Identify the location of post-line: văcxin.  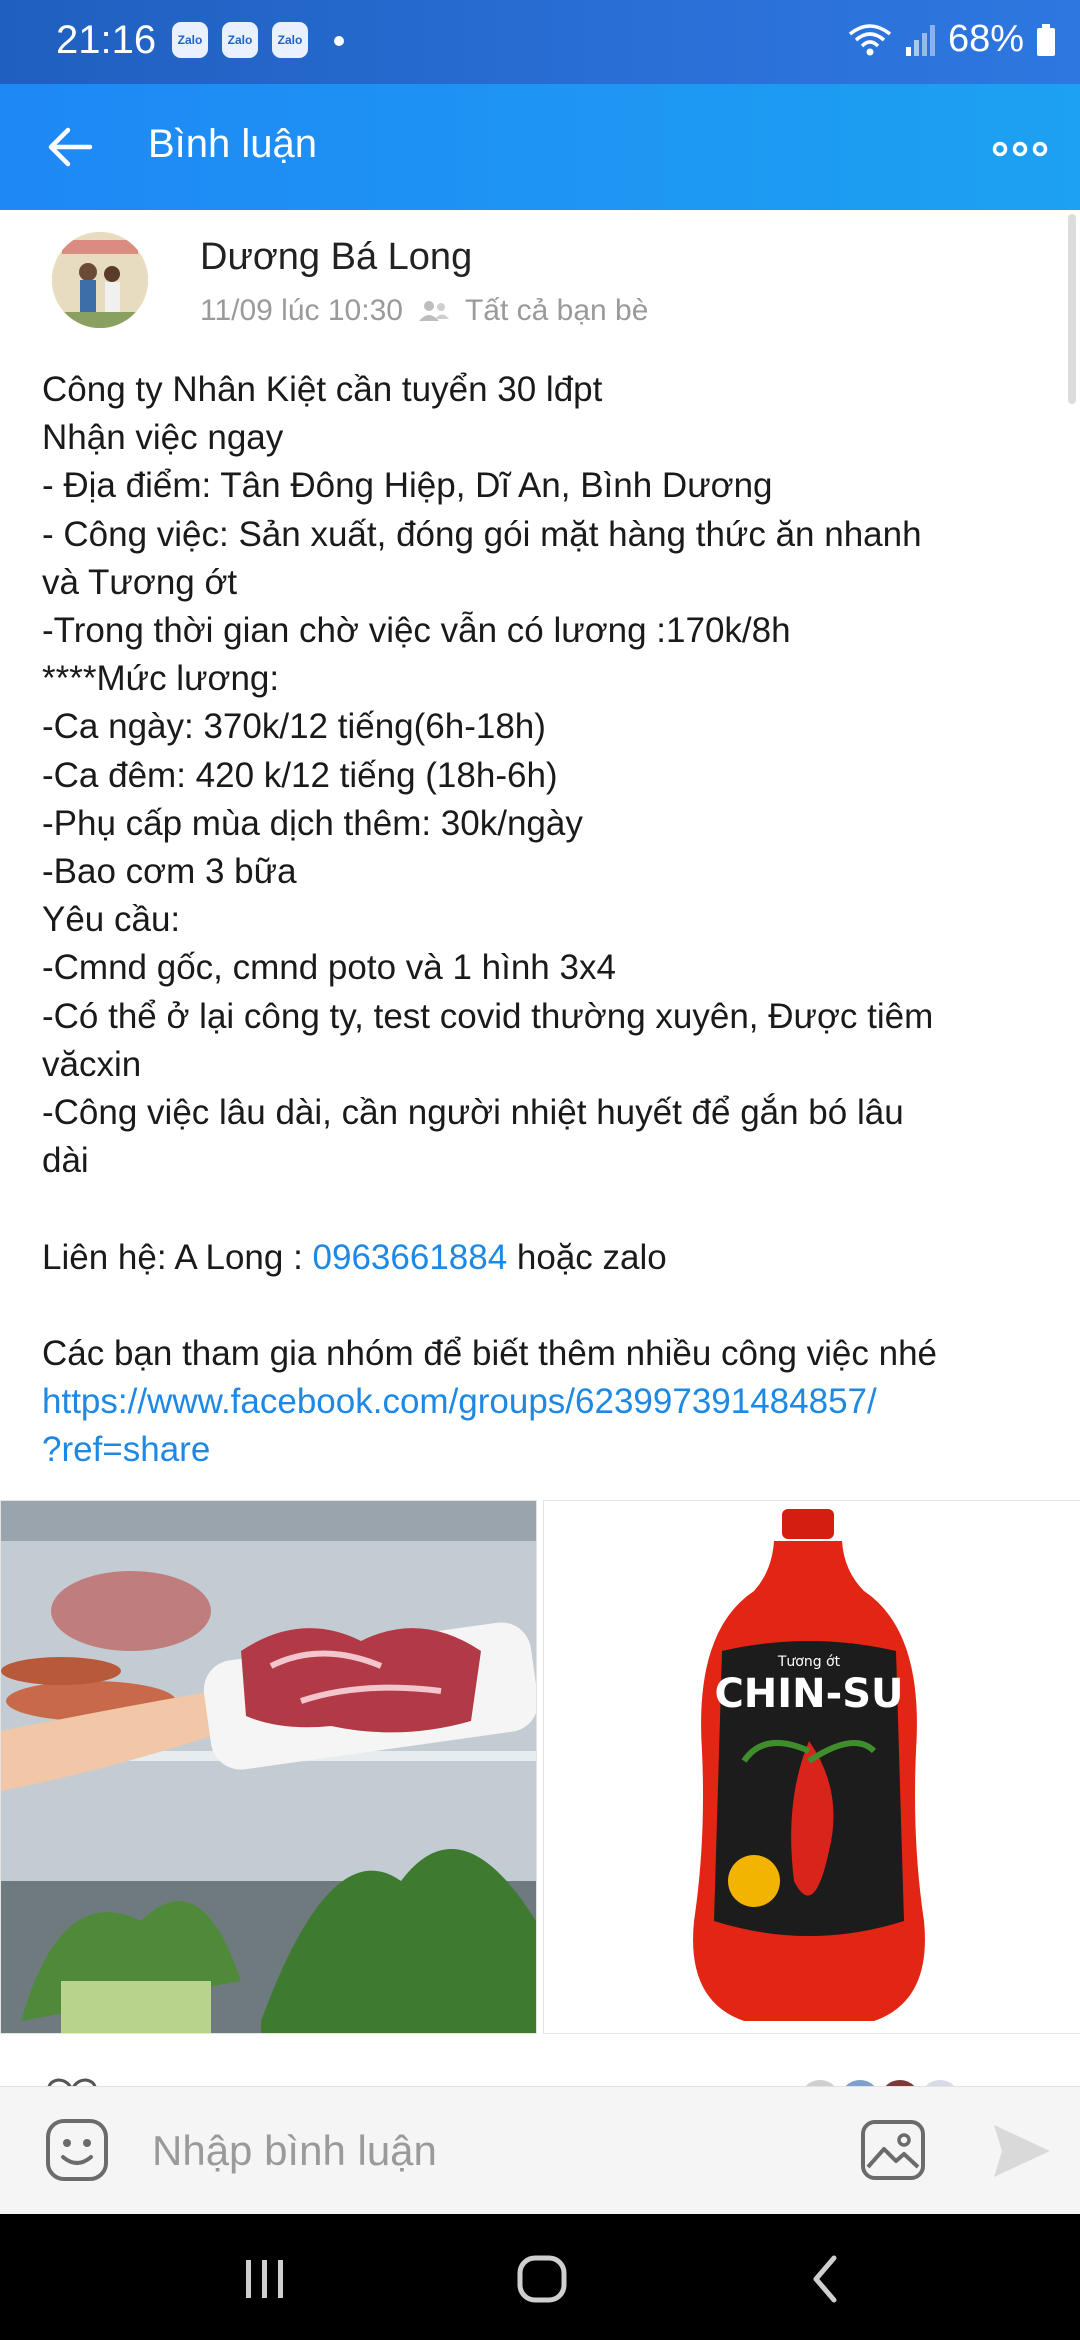
(92, 1064).